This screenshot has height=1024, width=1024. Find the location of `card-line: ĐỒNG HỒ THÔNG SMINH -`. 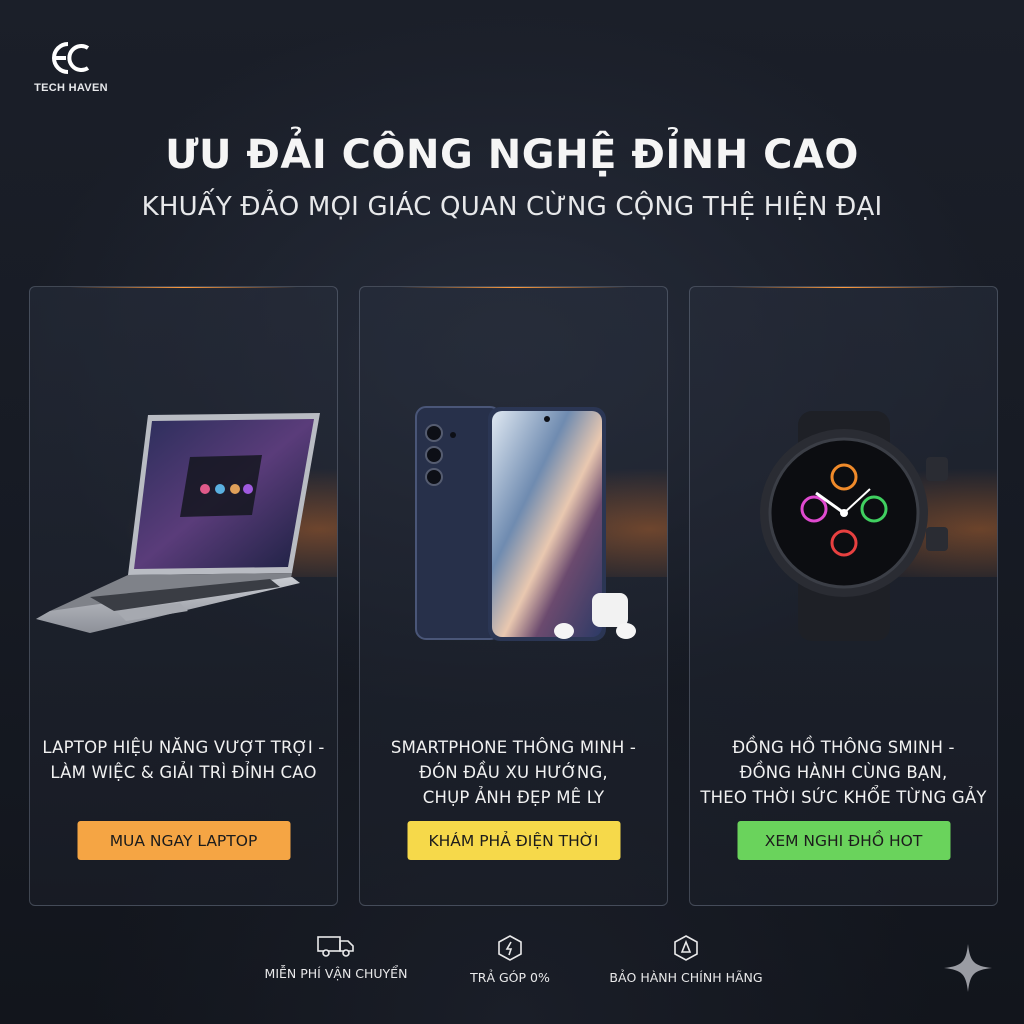

card-line: ĐỒNG HỒ THÔNG SMINH - is located at coordinates (843, 747).